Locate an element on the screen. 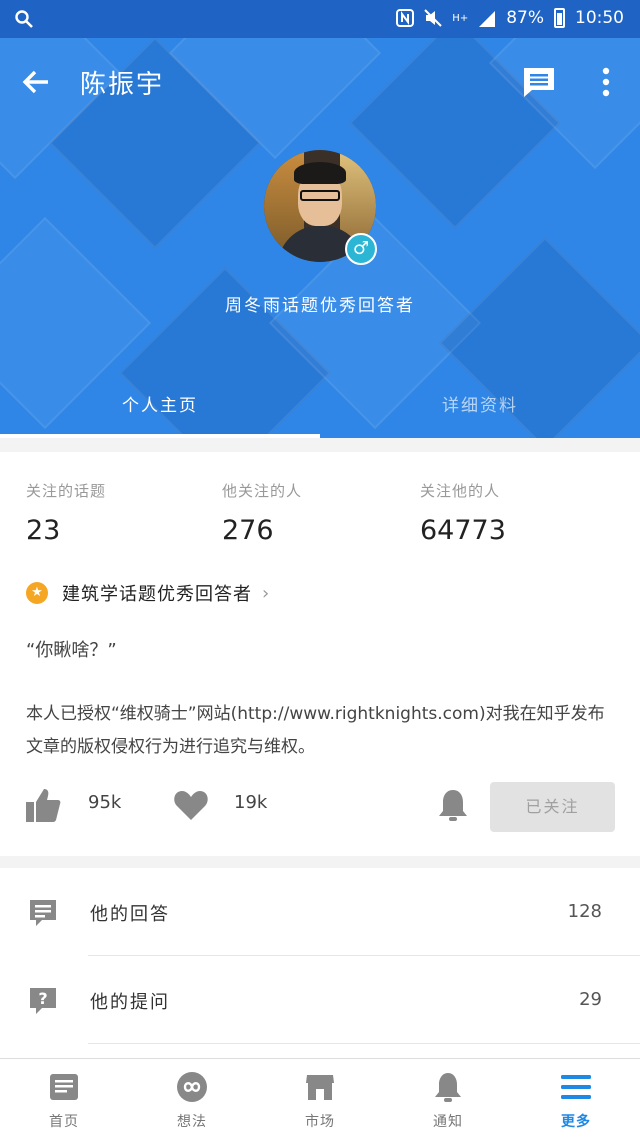  market-icon is located at coordinates (320, 1087).